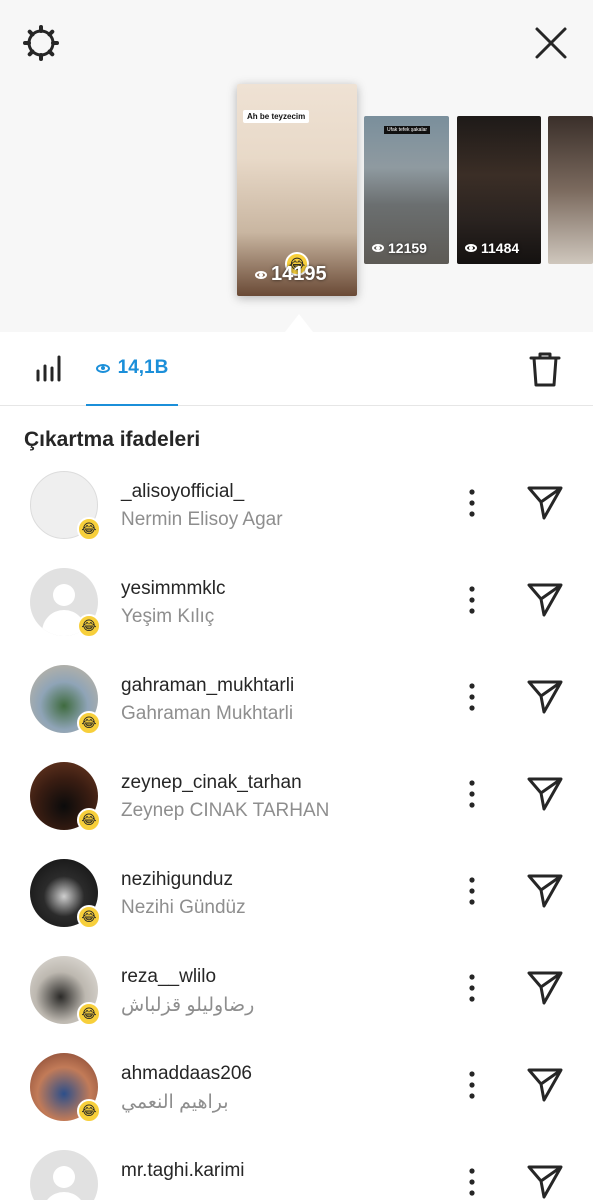 This screenshot has width=593, height=1200. Describe the element at coordinates (296, 713) in the screenshot. I see `list-item: 😂 gahraman_mukhtarli Gahraman Mukhtarli` at that location.